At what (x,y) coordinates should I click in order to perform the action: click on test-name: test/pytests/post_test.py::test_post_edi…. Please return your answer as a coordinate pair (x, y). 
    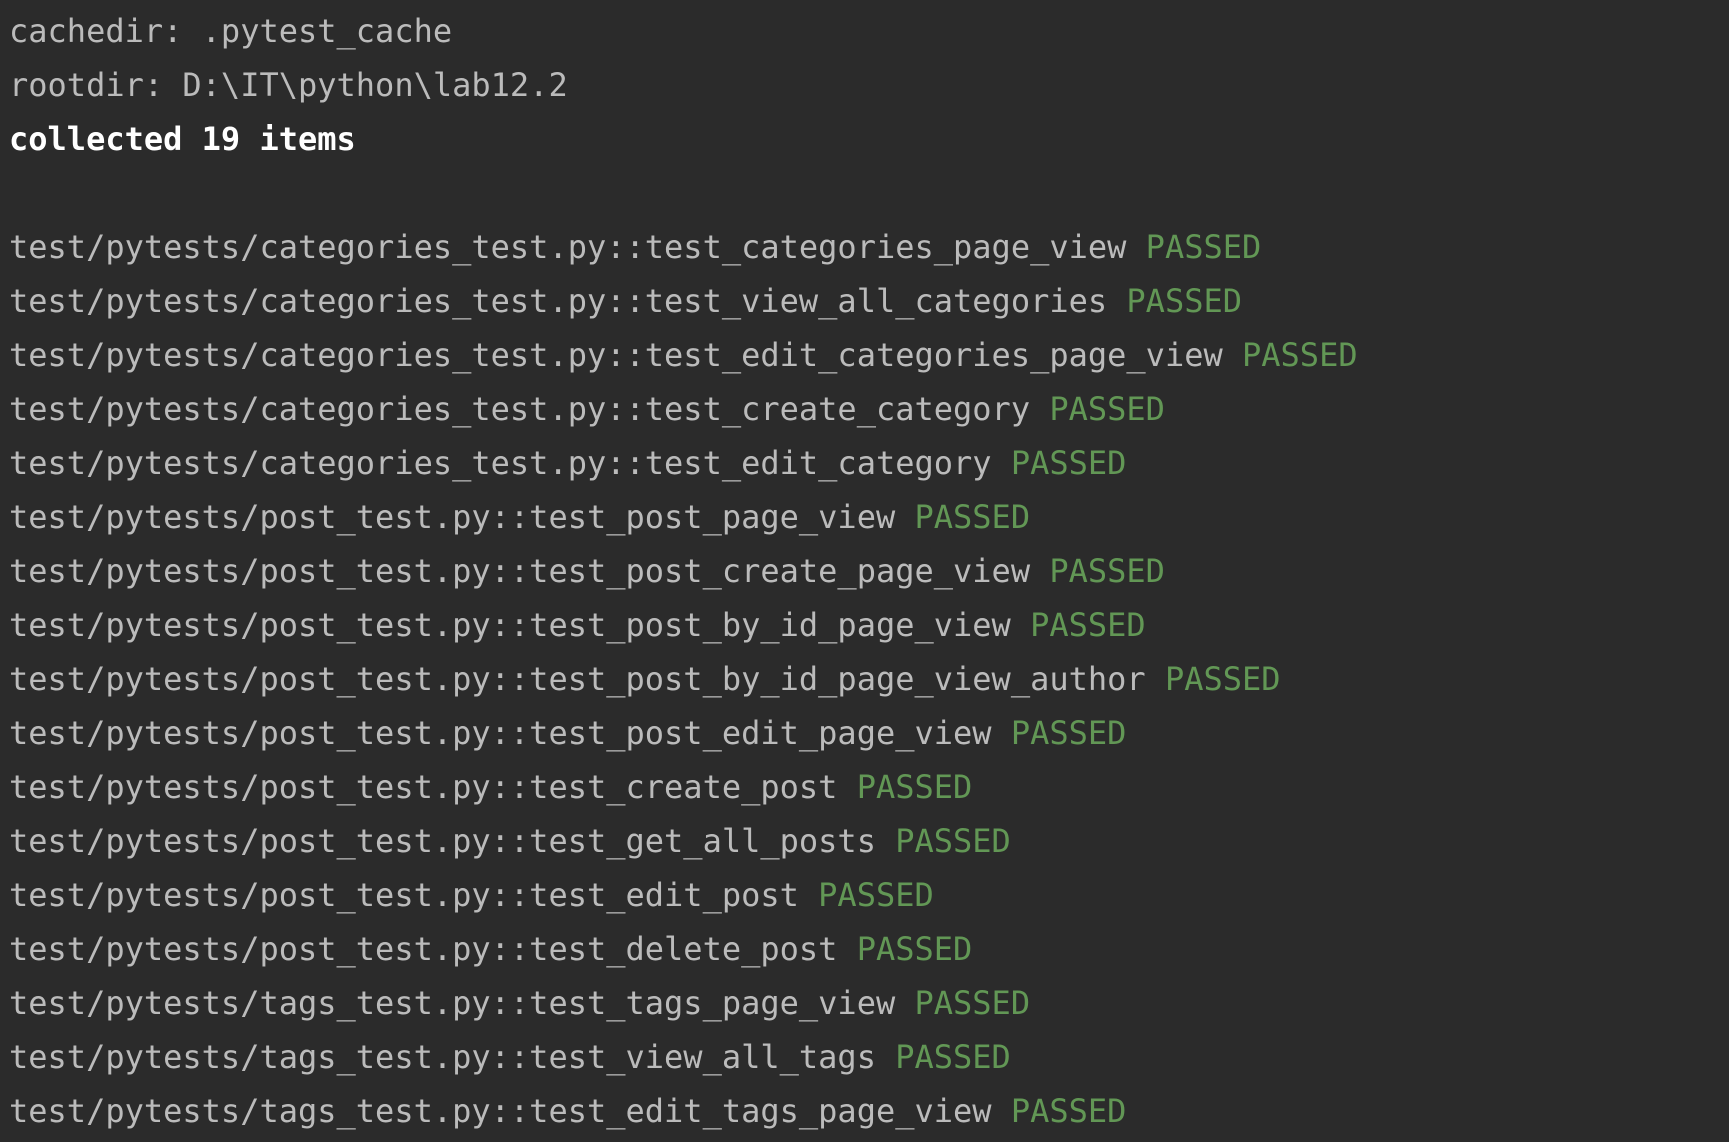
    Looking at the image, I should click on (500, 733).